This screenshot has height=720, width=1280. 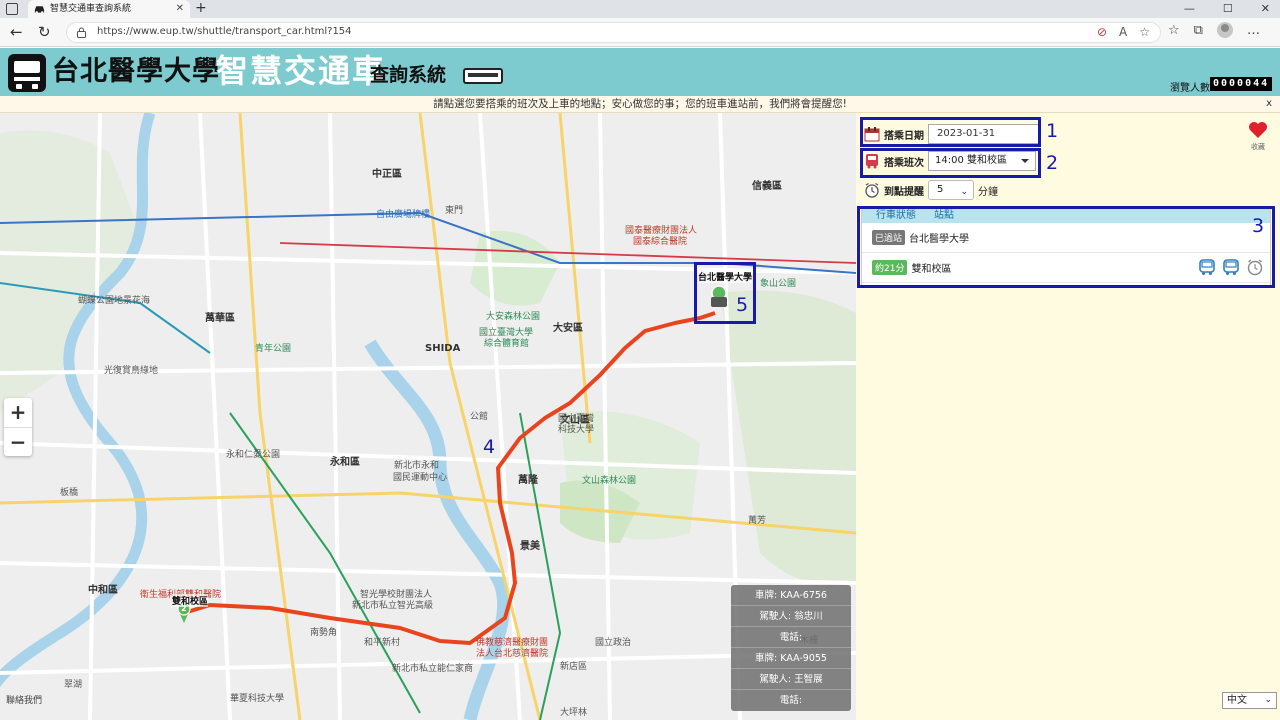 I want to click on map-stop-end-marker-number: 2, so click(x=184, y=608).